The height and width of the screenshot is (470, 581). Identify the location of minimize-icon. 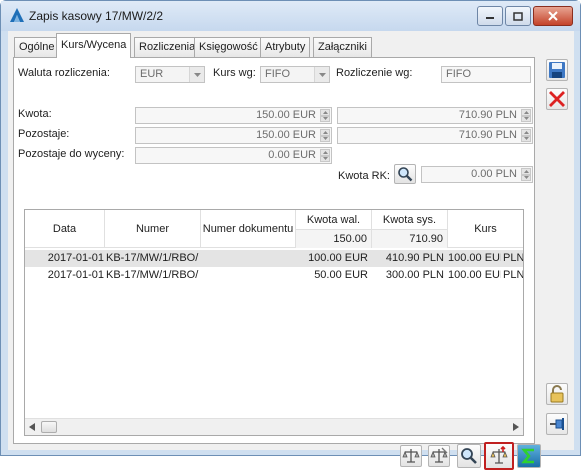
(490, 18).